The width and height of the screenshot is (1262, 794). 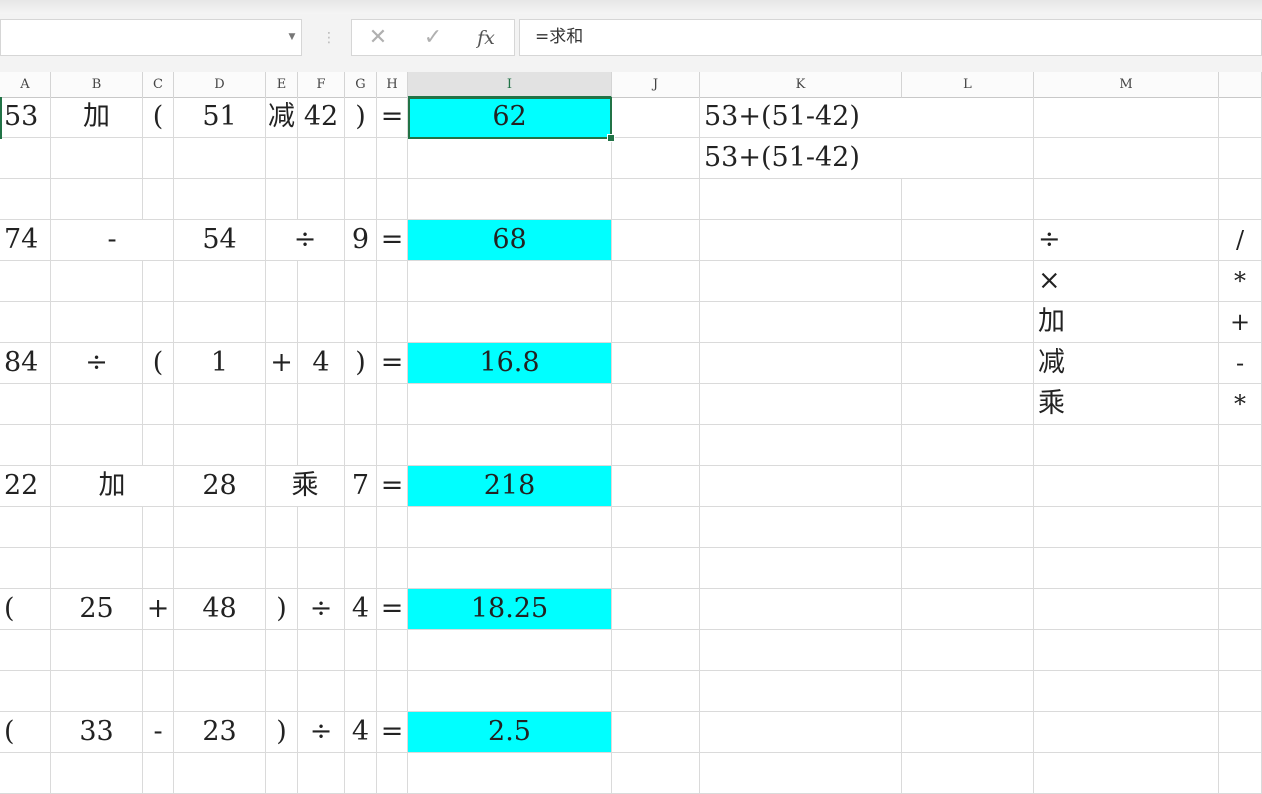 What do you see at coordinates (801, 527) in the screenshot?
I see `cell-k11` at bounding box center [801, 527].